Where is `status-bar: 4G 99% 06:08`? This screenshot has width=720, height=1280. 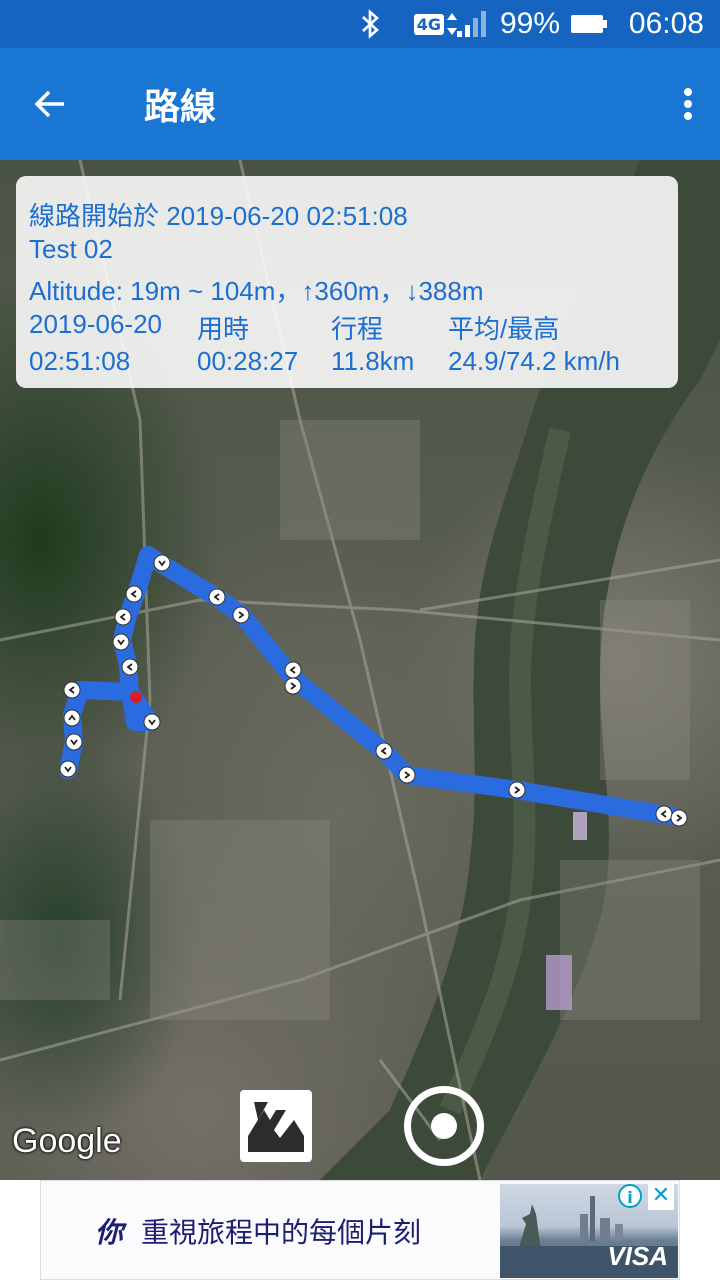
status-bar: 4G 99% 06:08 is located at coordinates (360, 24).